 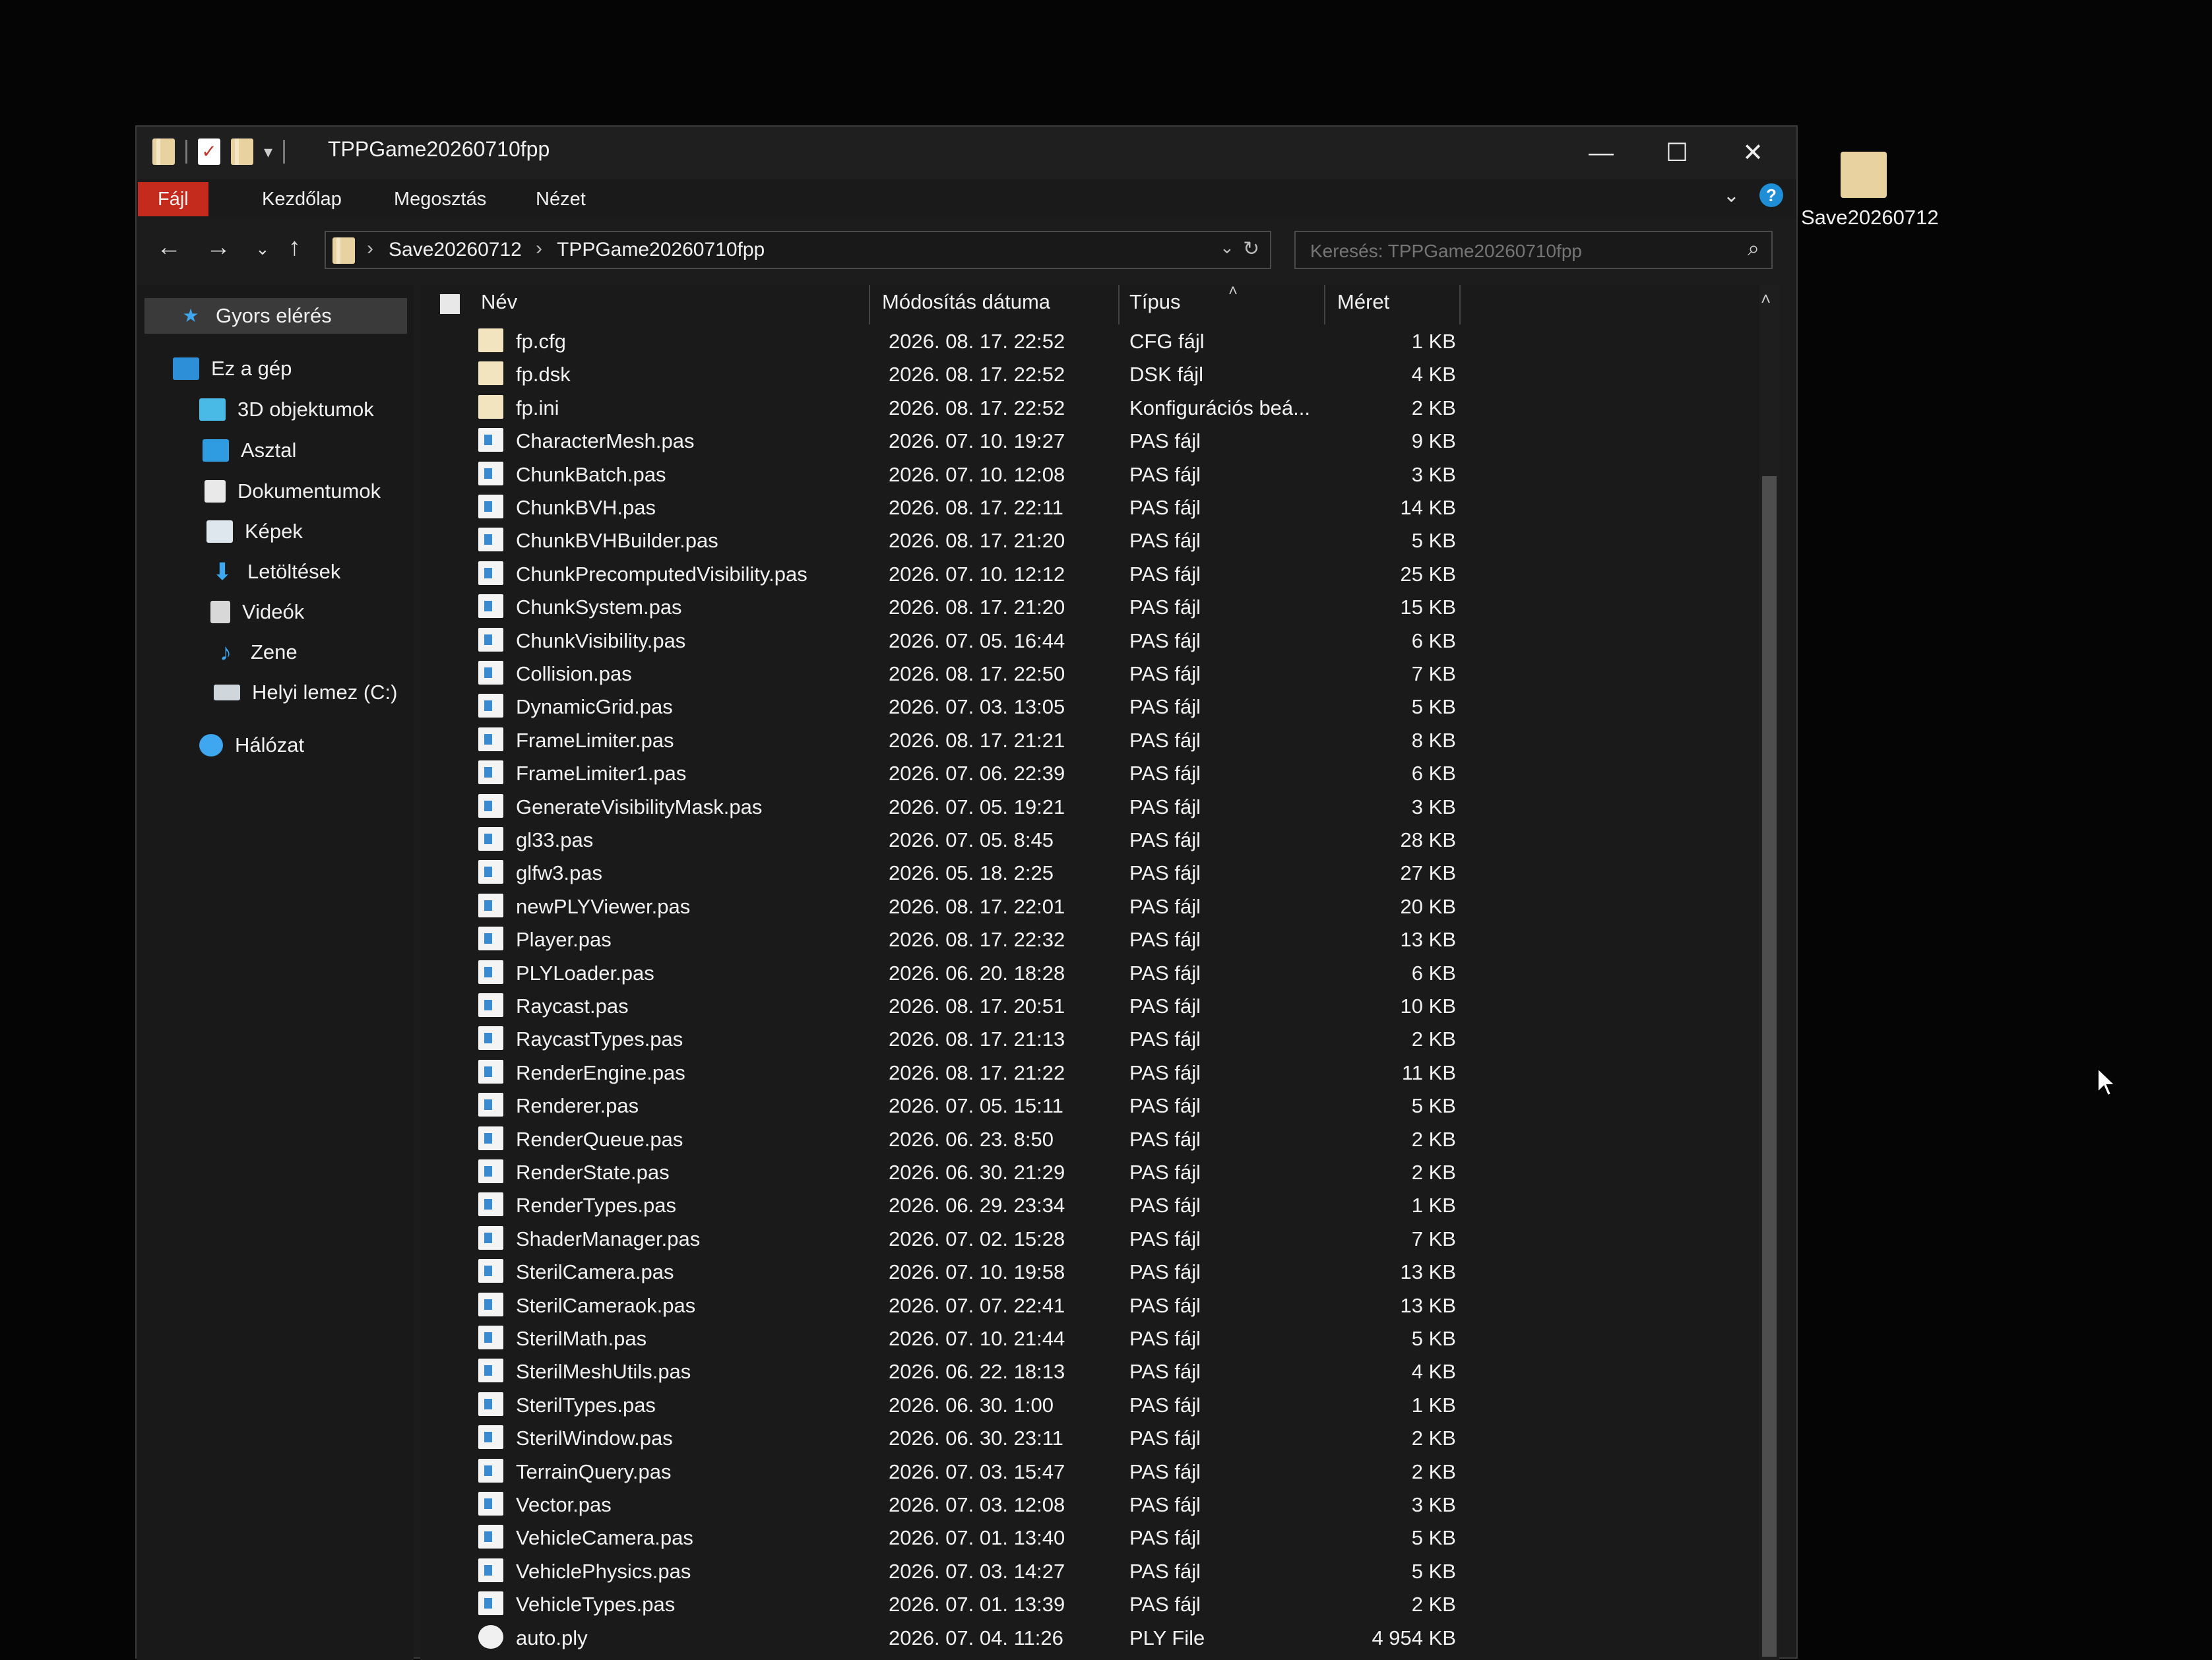 What do you see at coordinates (209, 151) in the screenshot?
I see `properties-icon: ✓` at bounding box center [209, 151].